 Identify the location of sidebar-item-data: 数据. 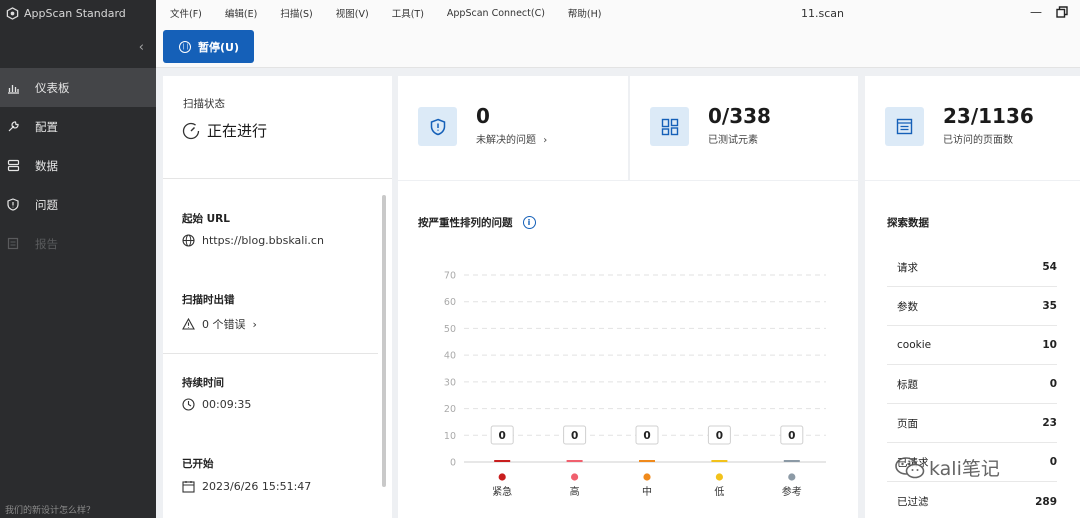
(78, 165).